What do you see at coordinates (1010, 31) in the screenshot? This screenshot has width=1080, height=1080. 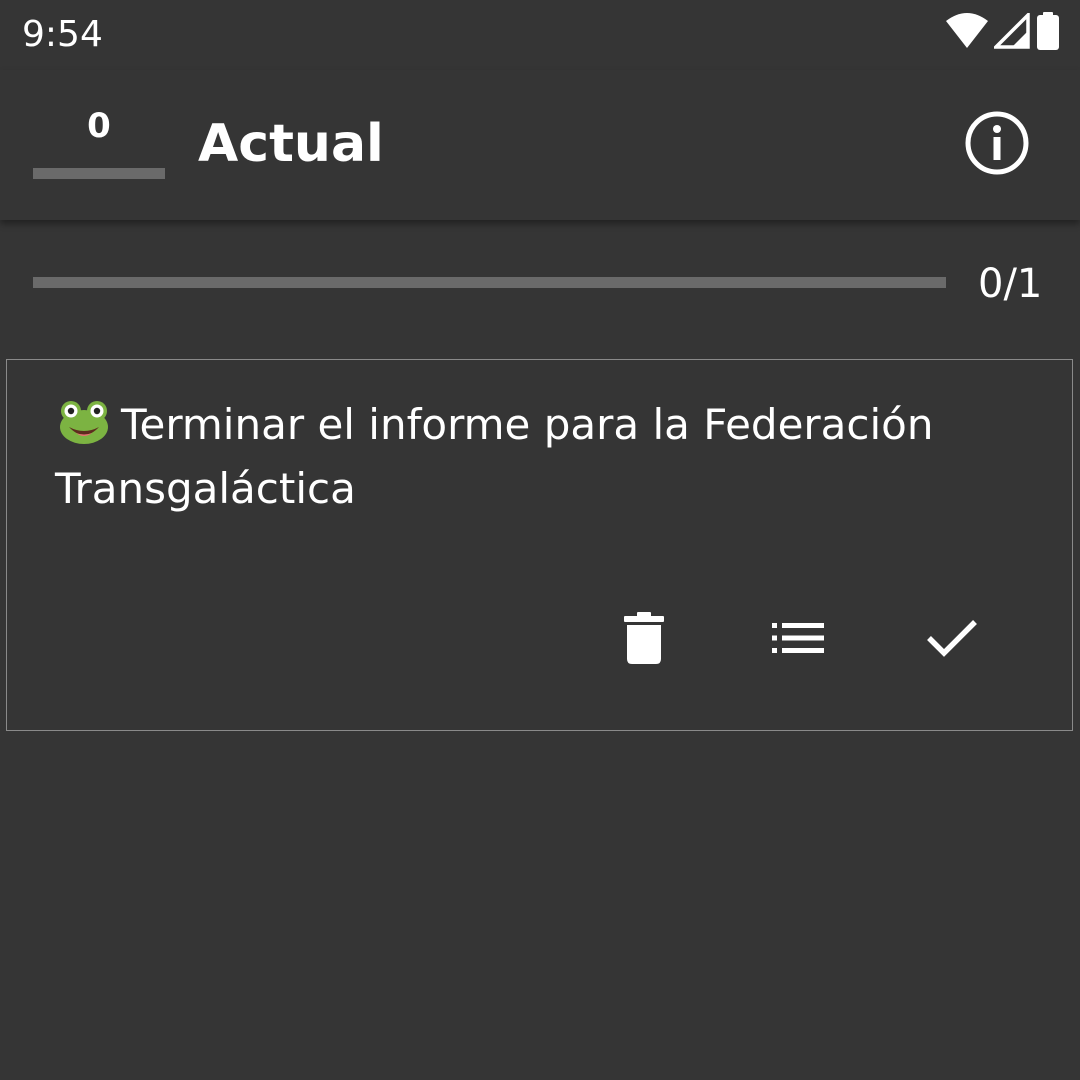 I see `cell-signal-icon` at bounding box center [1010, 31].